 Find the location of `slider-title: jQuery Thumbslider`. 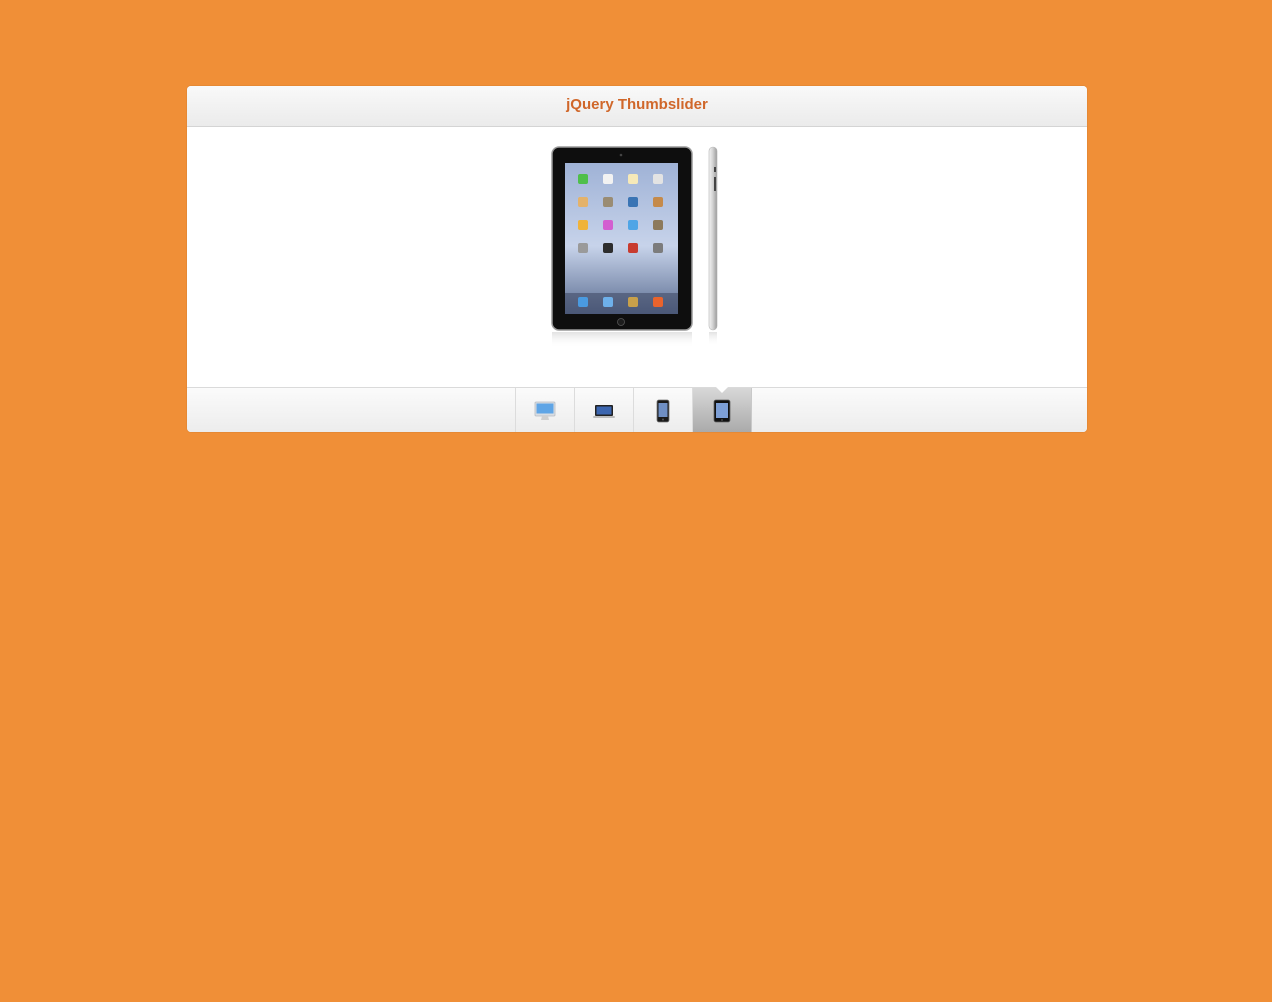

slider-title: jQuery Thumbslider is located at coordinates (637, 104).